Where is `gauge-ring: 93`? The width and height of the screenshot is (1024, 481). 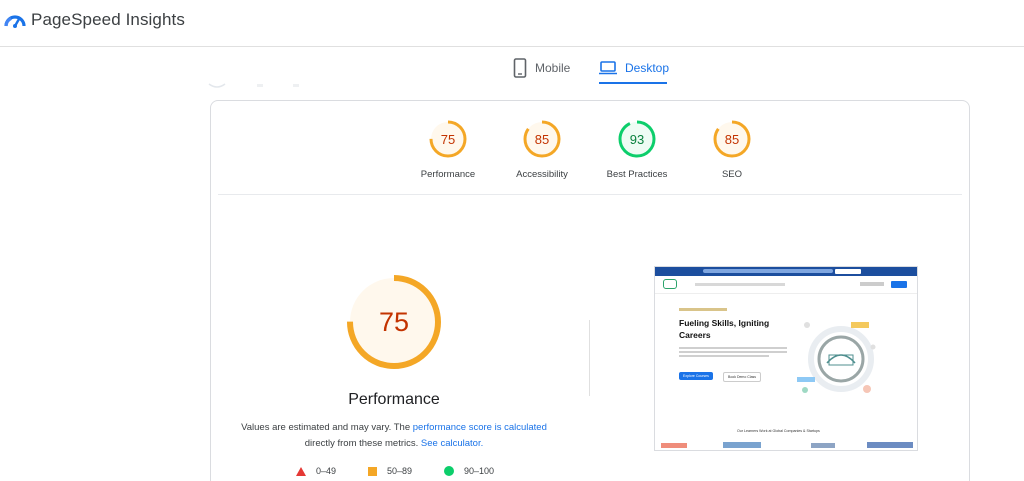
gauge-ring: 93 is located at coordinates (637, 139).